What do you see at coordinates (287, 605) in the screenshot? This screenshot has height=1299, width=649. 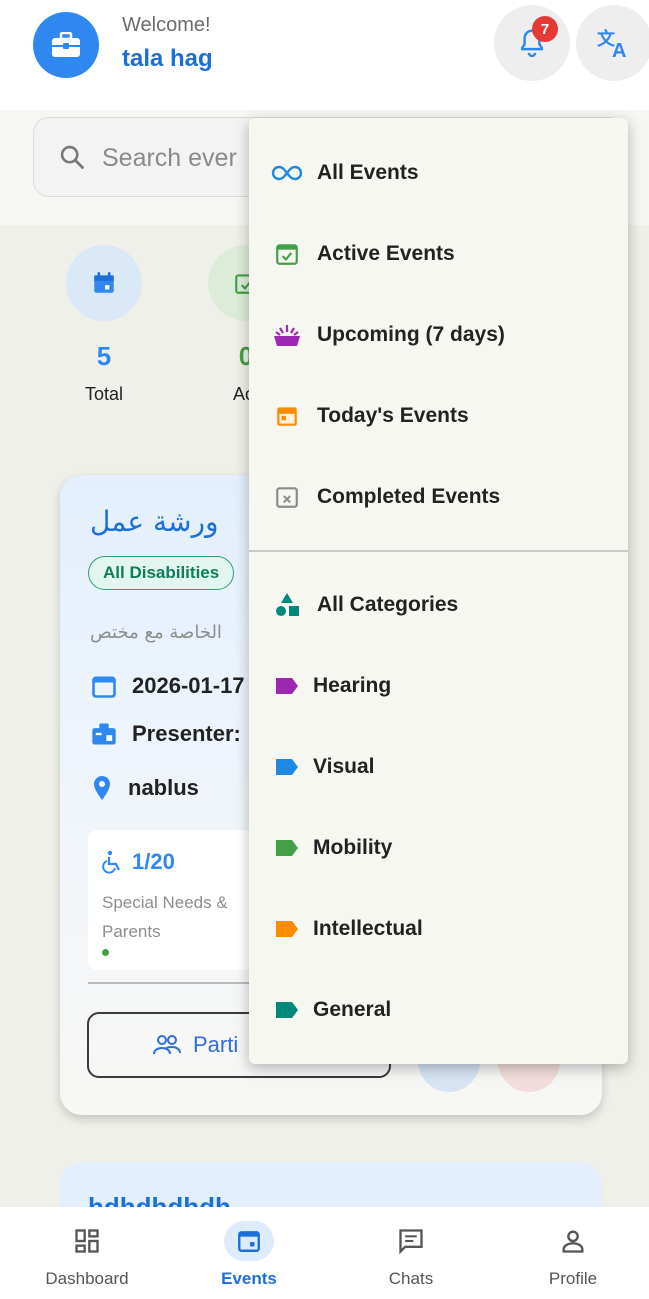 I see `shapes-icon` at bounding box center [287, 605].